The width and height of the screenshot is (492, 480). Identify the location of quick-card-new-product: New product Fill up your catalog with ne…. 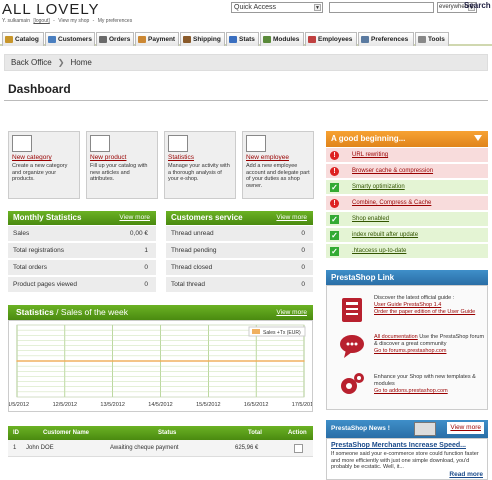
(122, 165).